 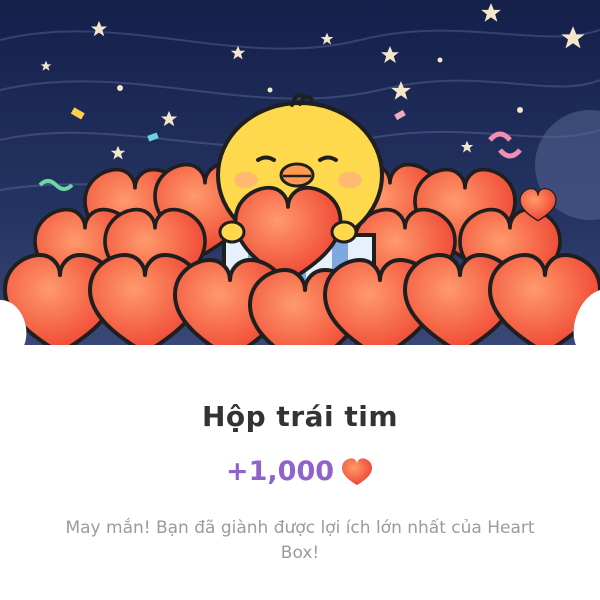 What do you see at coordinates (357, 471) in the screenshot?
I see `heart-icon` at bounding box center [357, 471].